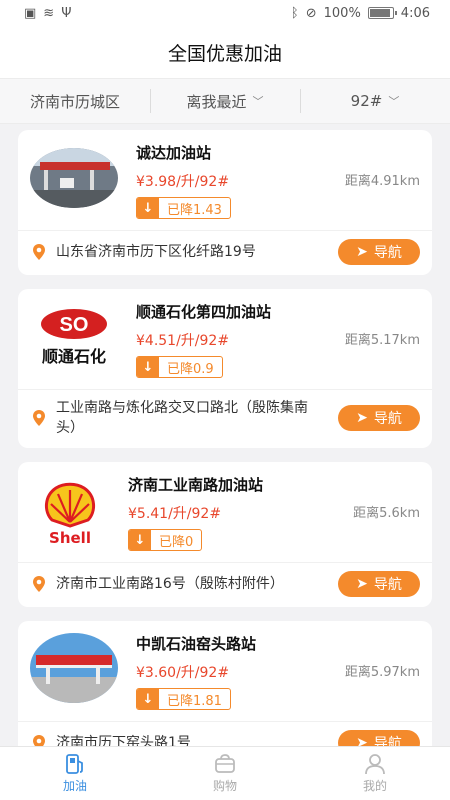 The width and height of the screenshot is (450, 800). I want to click on price-drop-text: 已降1.81, so click(194, 701).